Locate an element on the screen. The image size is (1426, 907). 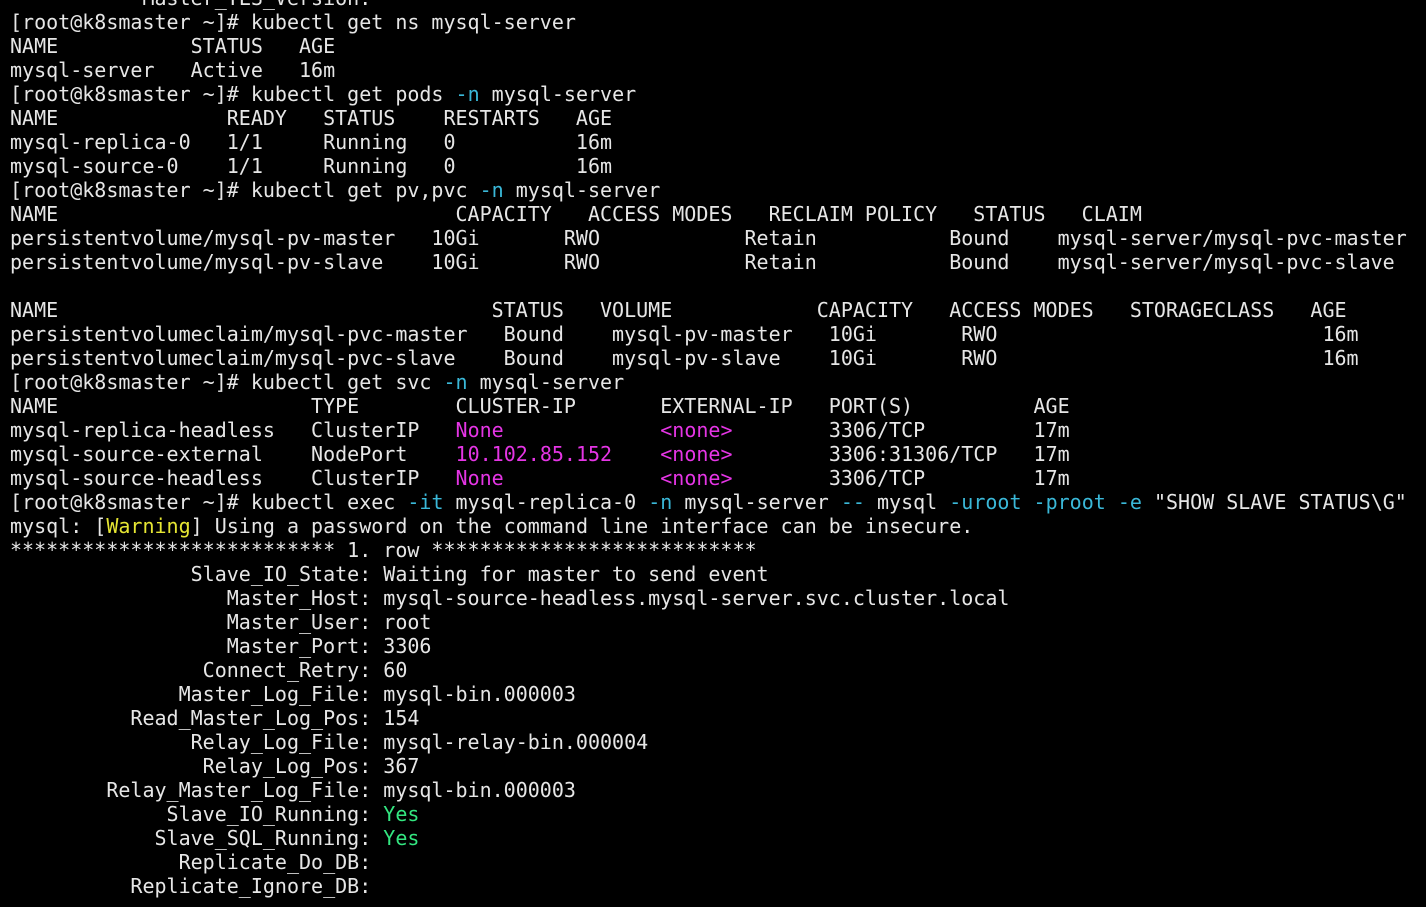
terminal-text: Relay_Master_Log_File: mysql-bin.000003 is located at coordinates (293, 790).